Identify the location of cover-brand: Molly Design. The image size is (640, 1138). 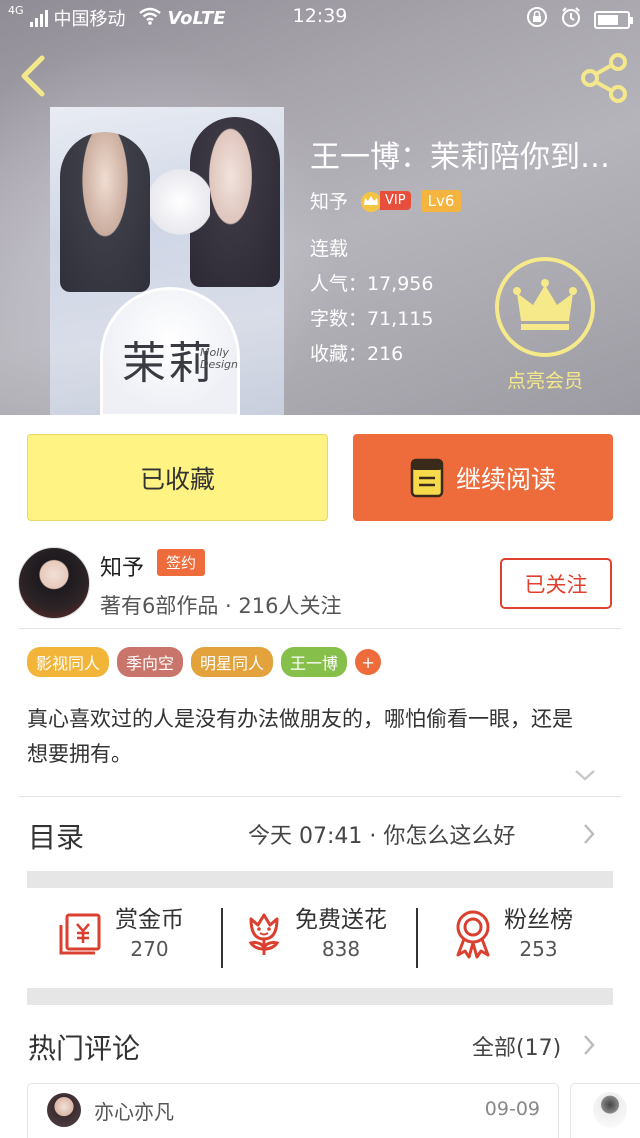
(219, 358).